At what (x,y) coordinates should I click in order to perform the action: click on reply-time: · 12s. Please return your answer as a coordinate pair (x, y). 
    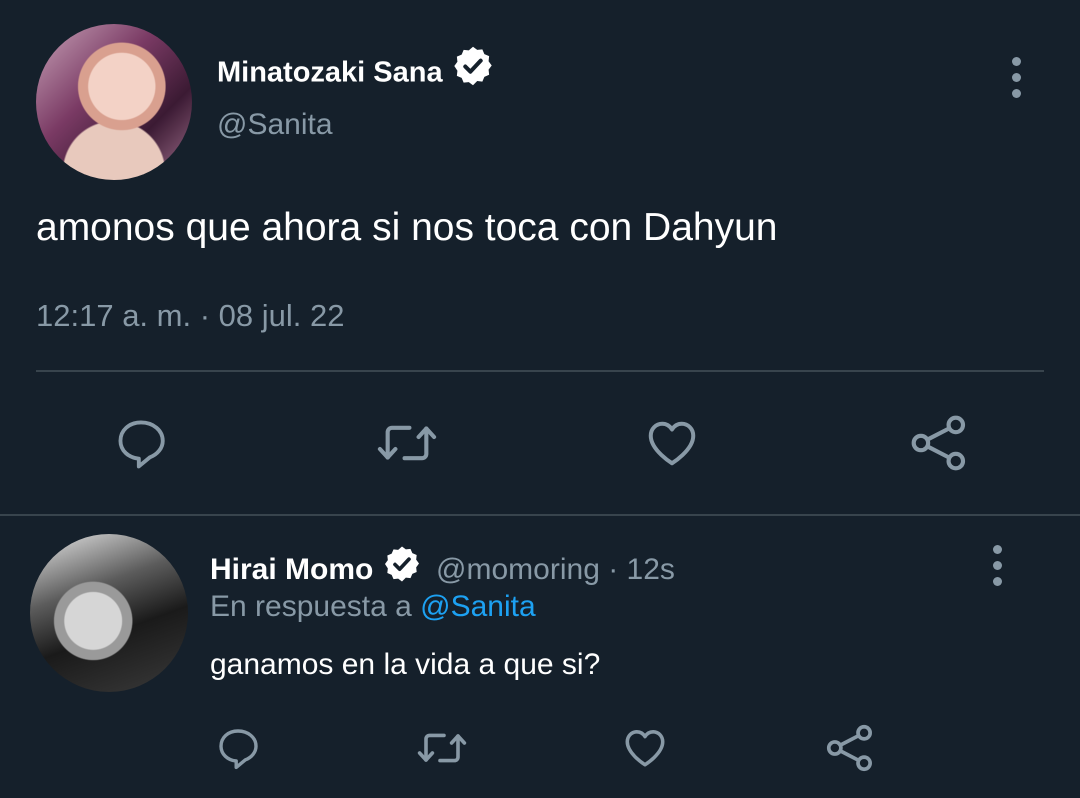
    Looking at the image, I should click on (641, 569).